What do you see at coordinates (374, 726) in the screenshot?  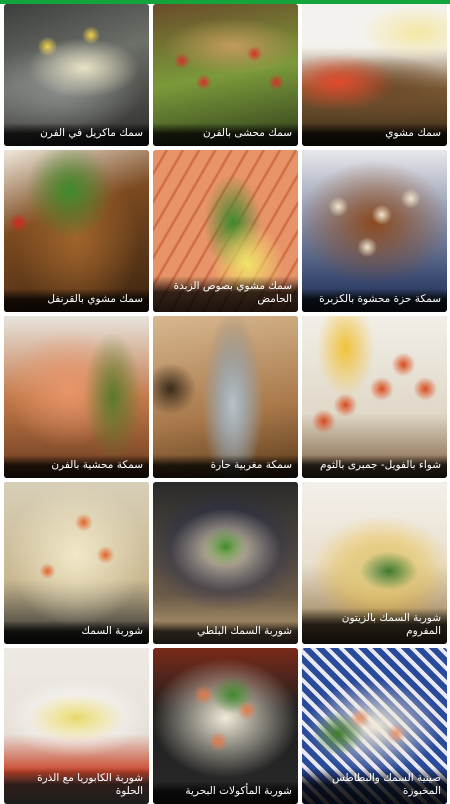 I see `recipe-card: صينية السمك والبطاطس المخبوزة` at bounding box center [374, 726].